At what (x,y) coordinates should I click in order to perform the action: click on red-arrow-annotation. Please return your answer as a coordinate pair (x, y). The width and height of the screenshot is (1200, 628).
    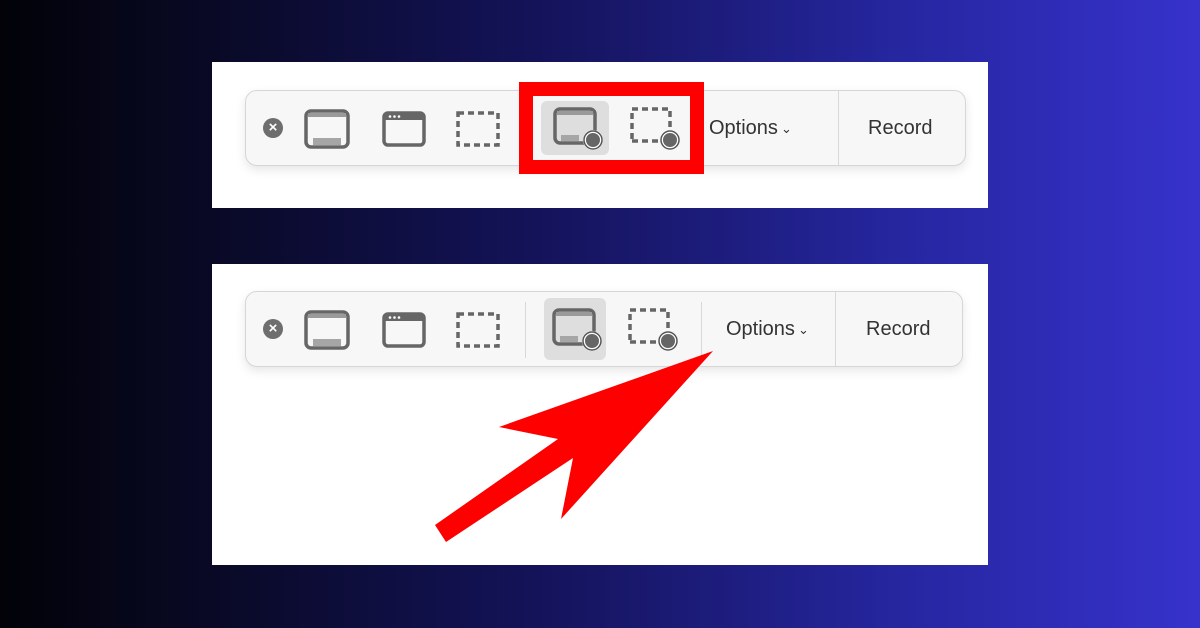
    Looking at the image, I should click on (574, 446).